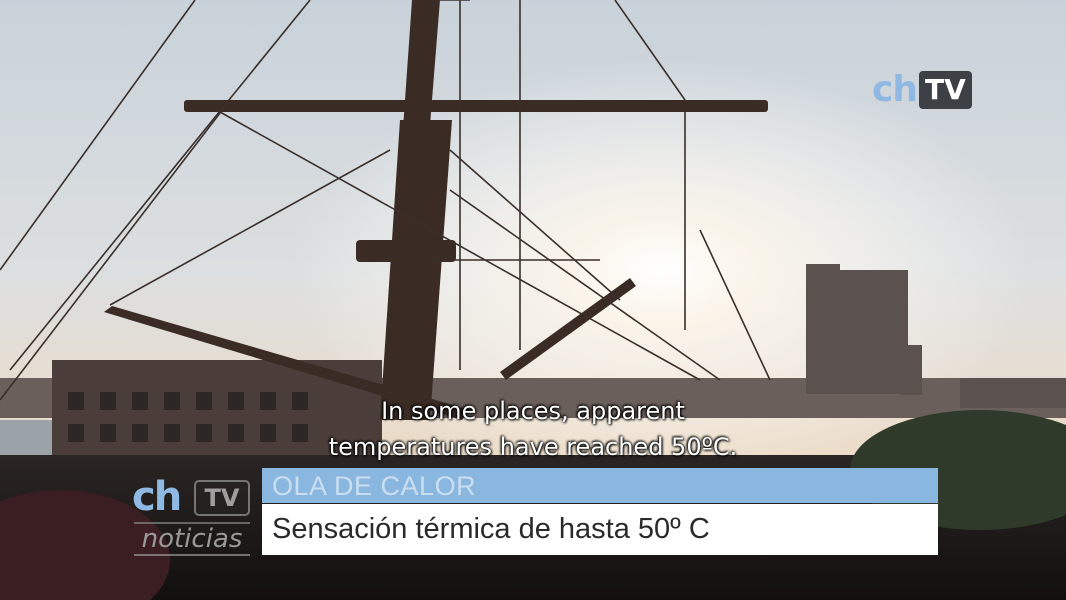 The image size is (1066, 600). I want to click on program-logo-ch: ch, so click(157, 497).